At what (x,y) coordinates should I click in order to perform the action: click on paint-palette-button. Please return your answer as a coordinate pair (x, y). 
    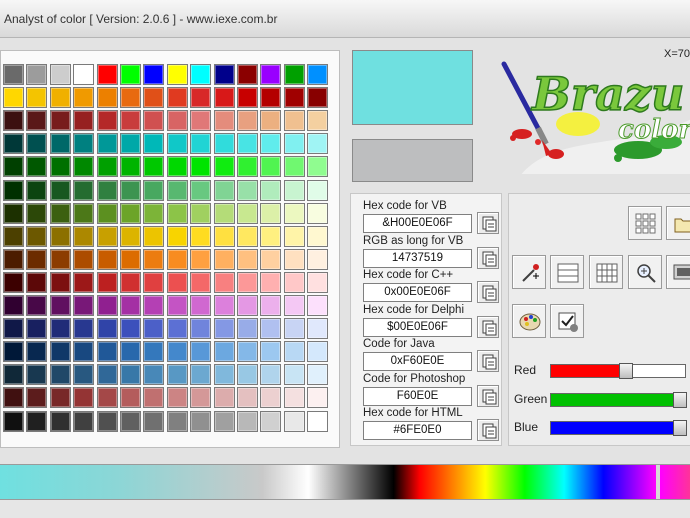
    Looking at the image, I should click on (529, 321).